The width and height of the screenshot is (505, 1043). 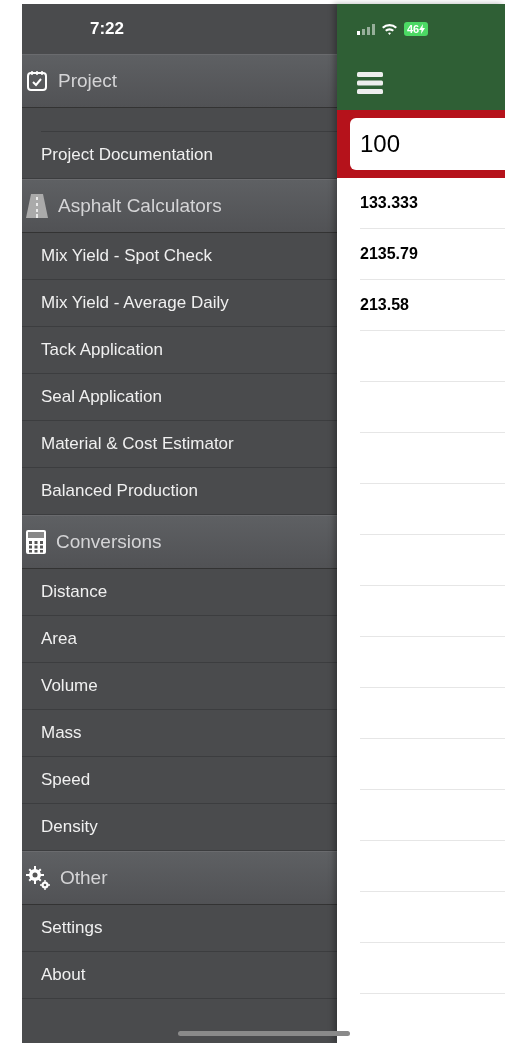 What do you see at coordinates (432, 305) in the screenshot?
I see `result-value: 213.58` at bounding box center [432, 305].